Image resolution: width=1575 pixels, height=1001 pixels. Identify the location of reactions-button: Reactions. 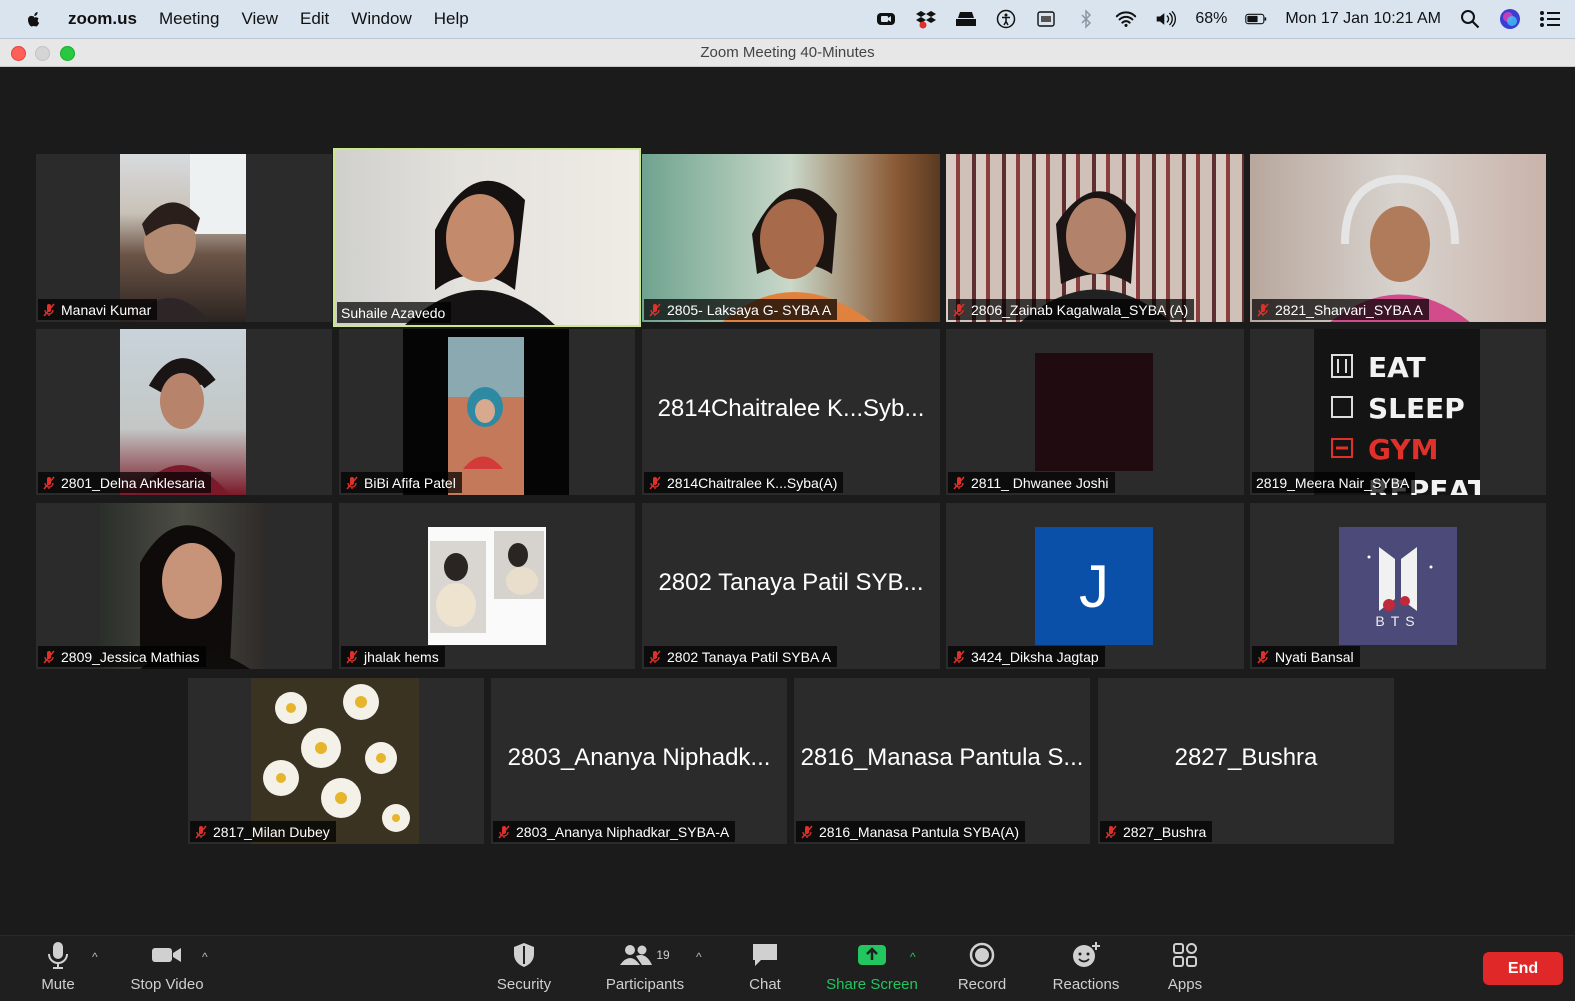
(1086, 968).